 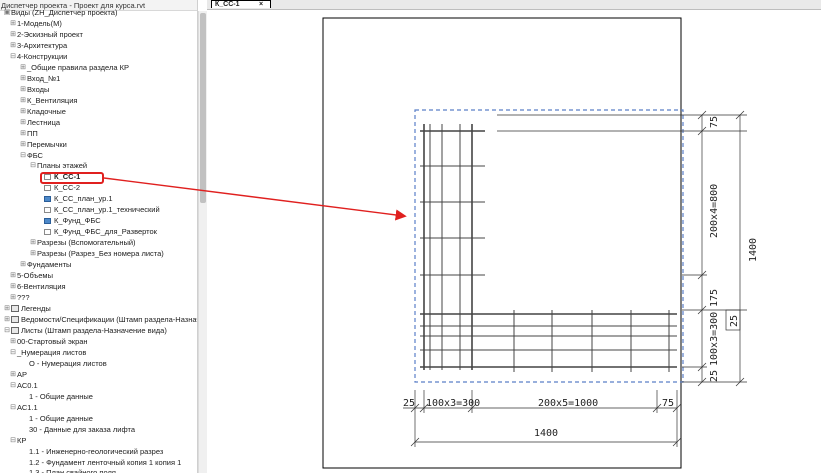 I want to click on browser-item-label: 1 - Общие данные, so click(x=61, y=396).